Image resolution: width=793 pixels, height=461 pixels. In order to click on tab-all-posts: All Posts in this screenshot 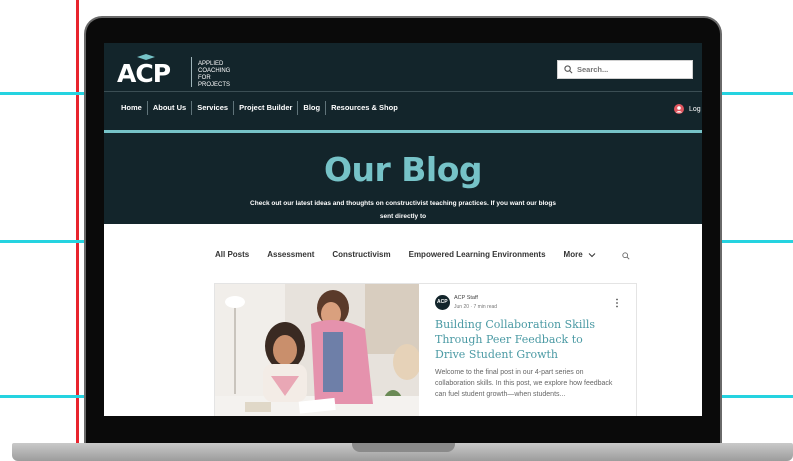, I will do `click(232, 254)`.